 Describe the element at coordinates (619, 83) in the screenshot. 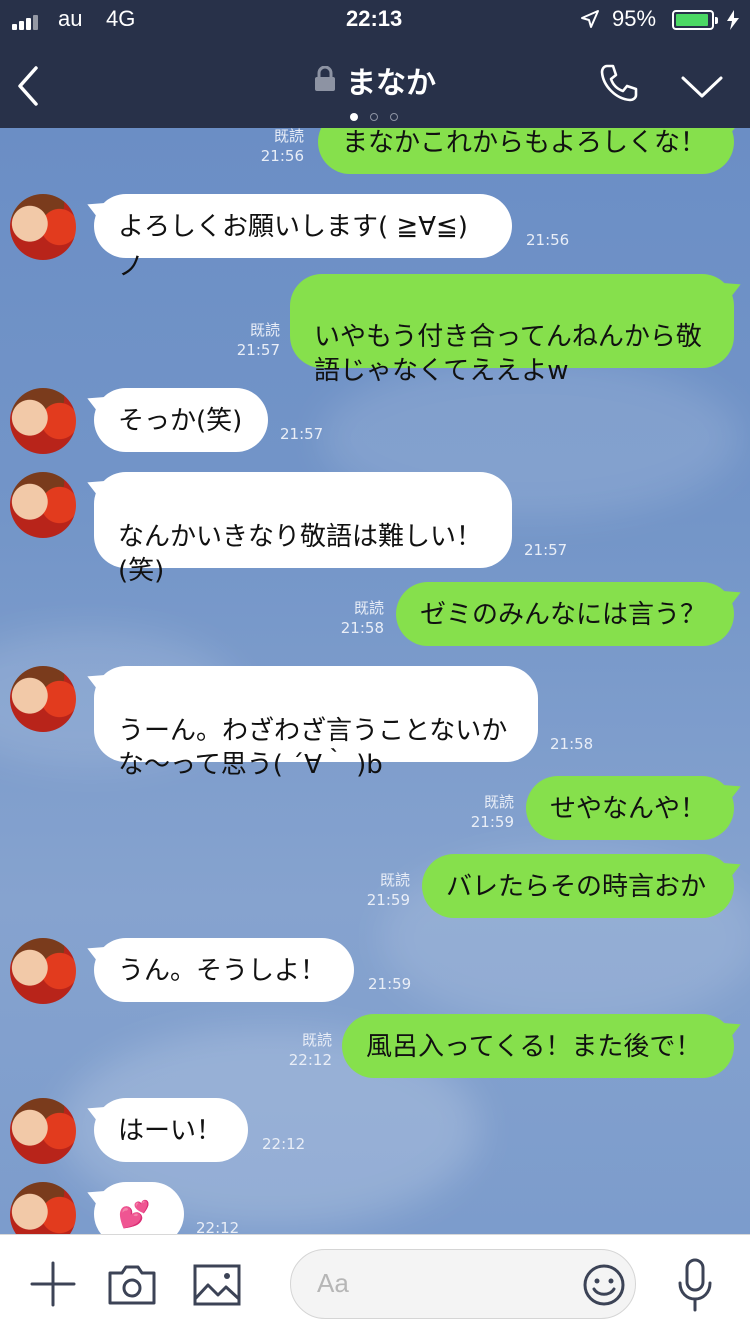

I see `phone-icon` at that location.